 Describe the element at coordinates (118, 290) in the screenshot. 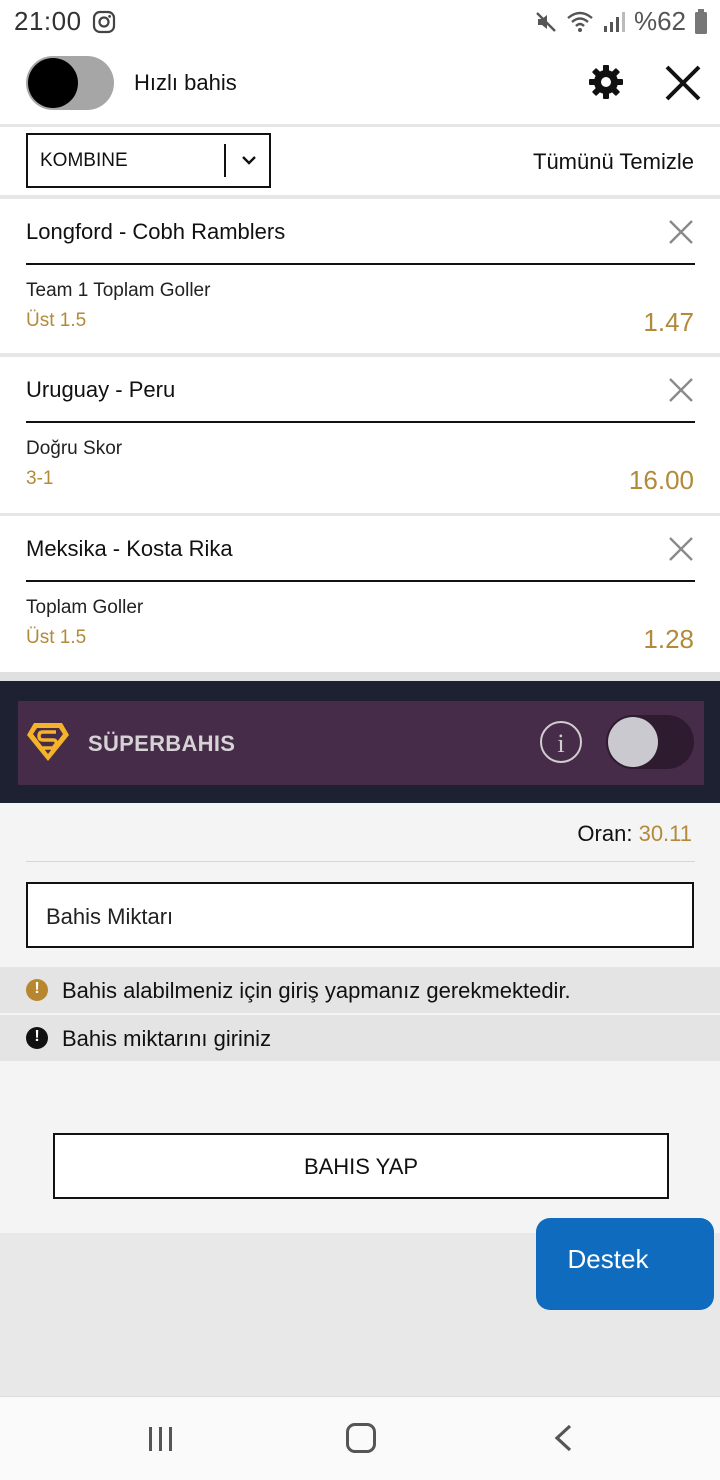

I see `bet-market: Team 1 Toplam Goller` at that location.